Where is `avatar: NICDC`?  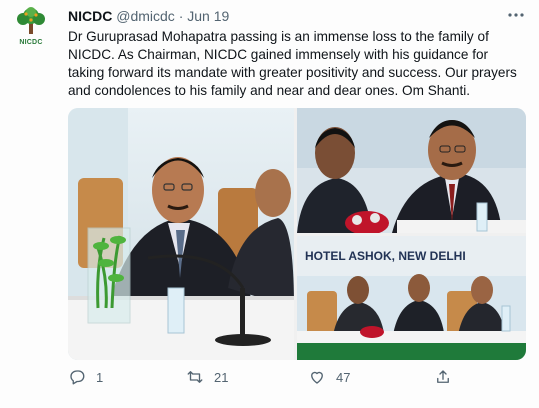
avatar: NICDC is located at coordinates (31, 26).